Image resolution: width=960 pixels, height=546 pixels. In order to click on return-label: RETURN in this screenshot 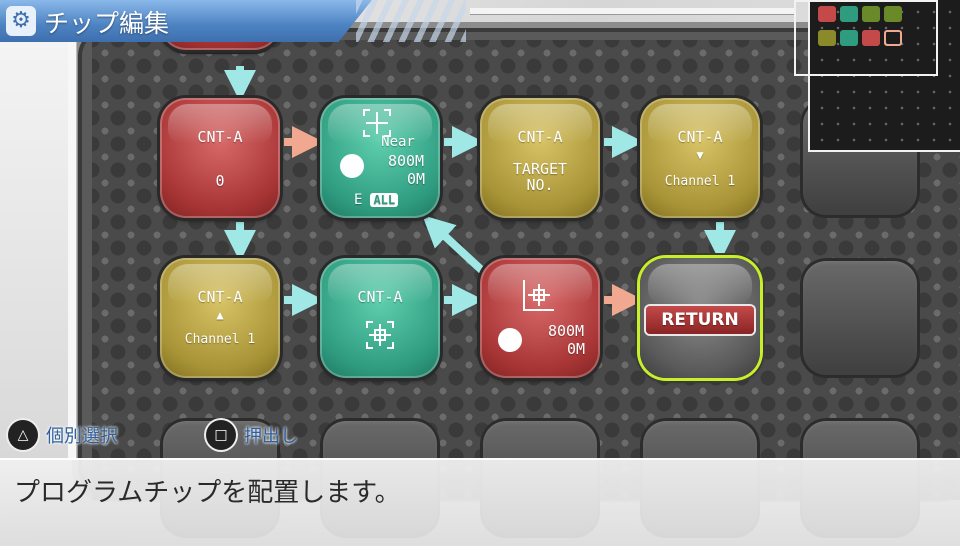, I will do `click(700, 320)`.